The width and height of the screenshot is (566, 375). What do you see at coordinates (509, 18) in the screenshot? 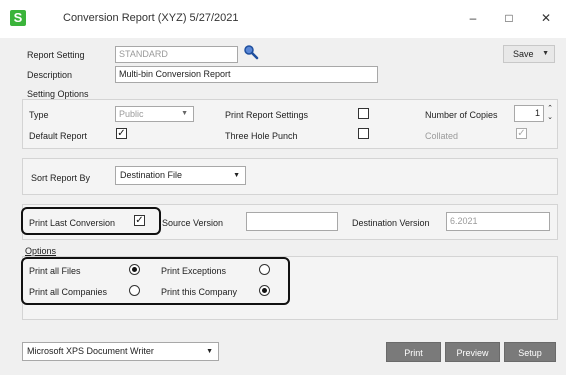
I see `maximize-button: □` at bounding box center [509, 18].